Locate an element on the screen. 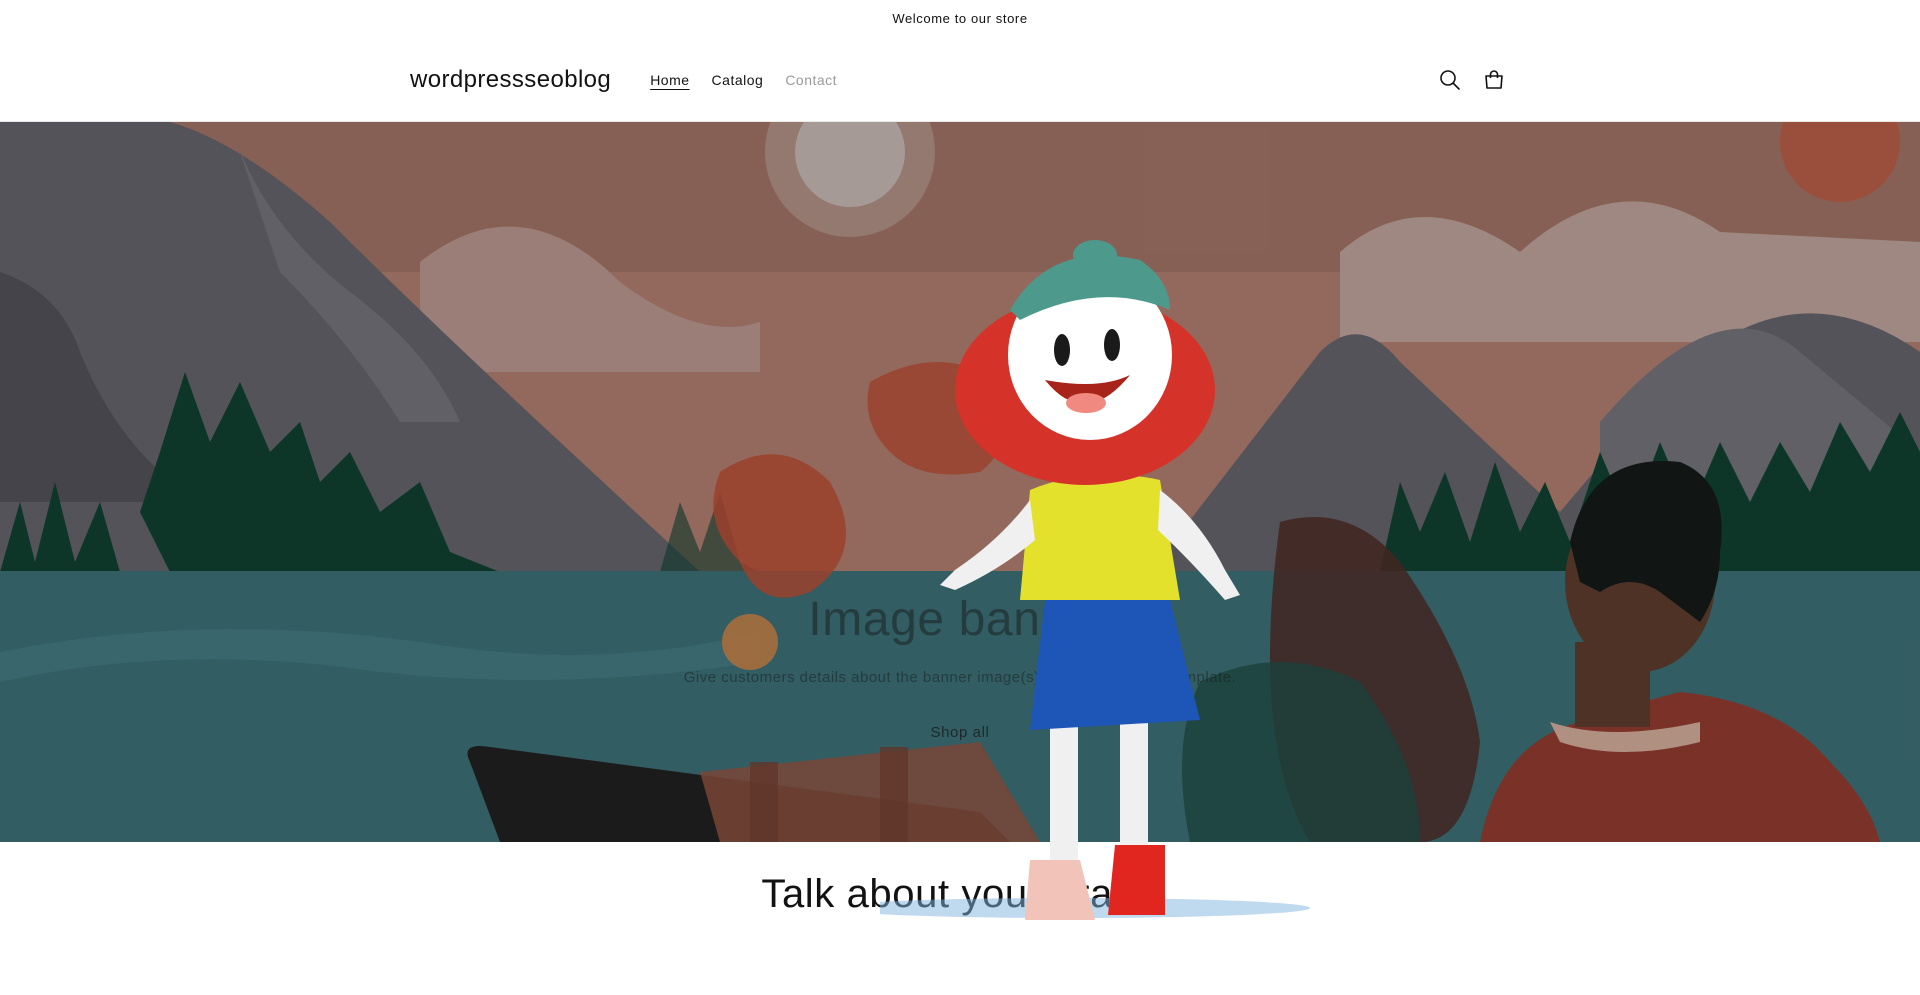  search-icon is located at coordinates (1450, 80).